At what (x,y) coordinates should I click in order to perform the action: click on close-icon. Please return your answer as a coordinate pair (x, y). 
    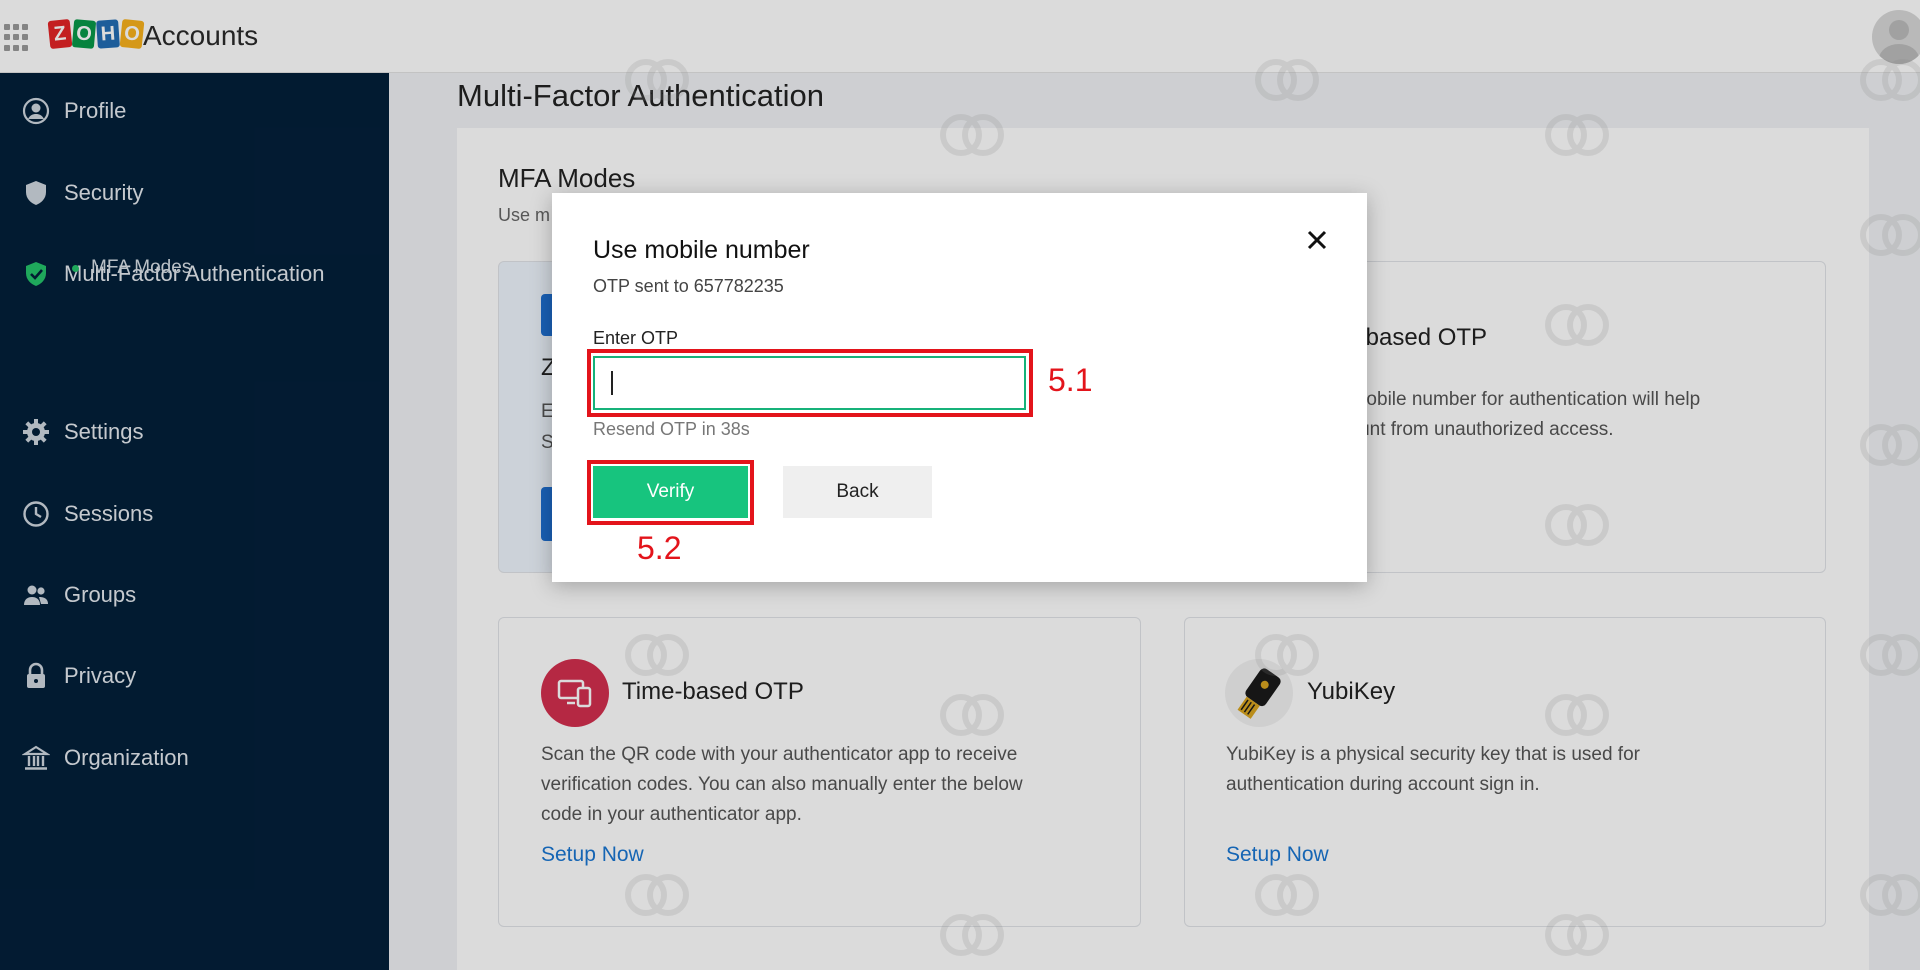
    Looking at the image, I should click on (1317, 240).